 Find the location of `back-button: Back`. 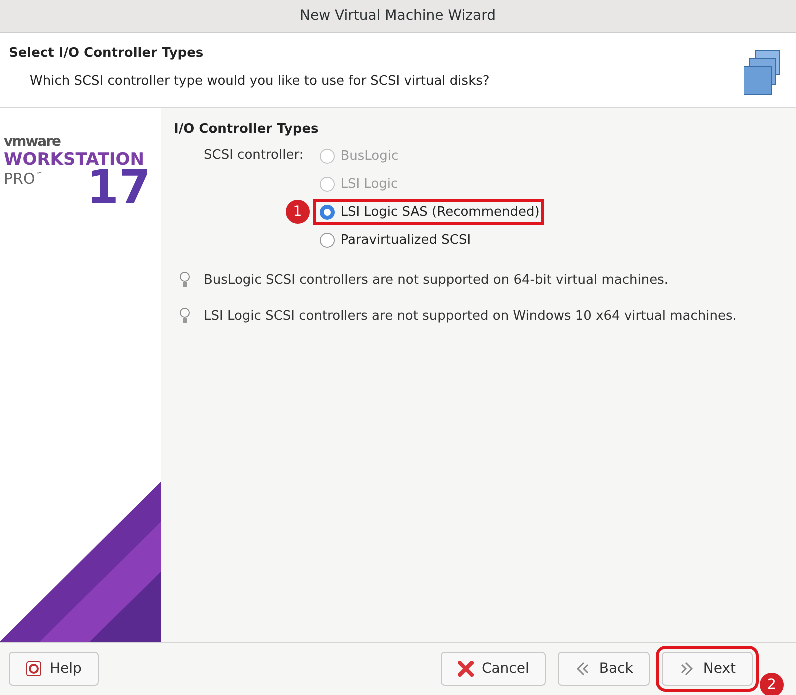

back-button: Back is located at coordinates (604, 669).